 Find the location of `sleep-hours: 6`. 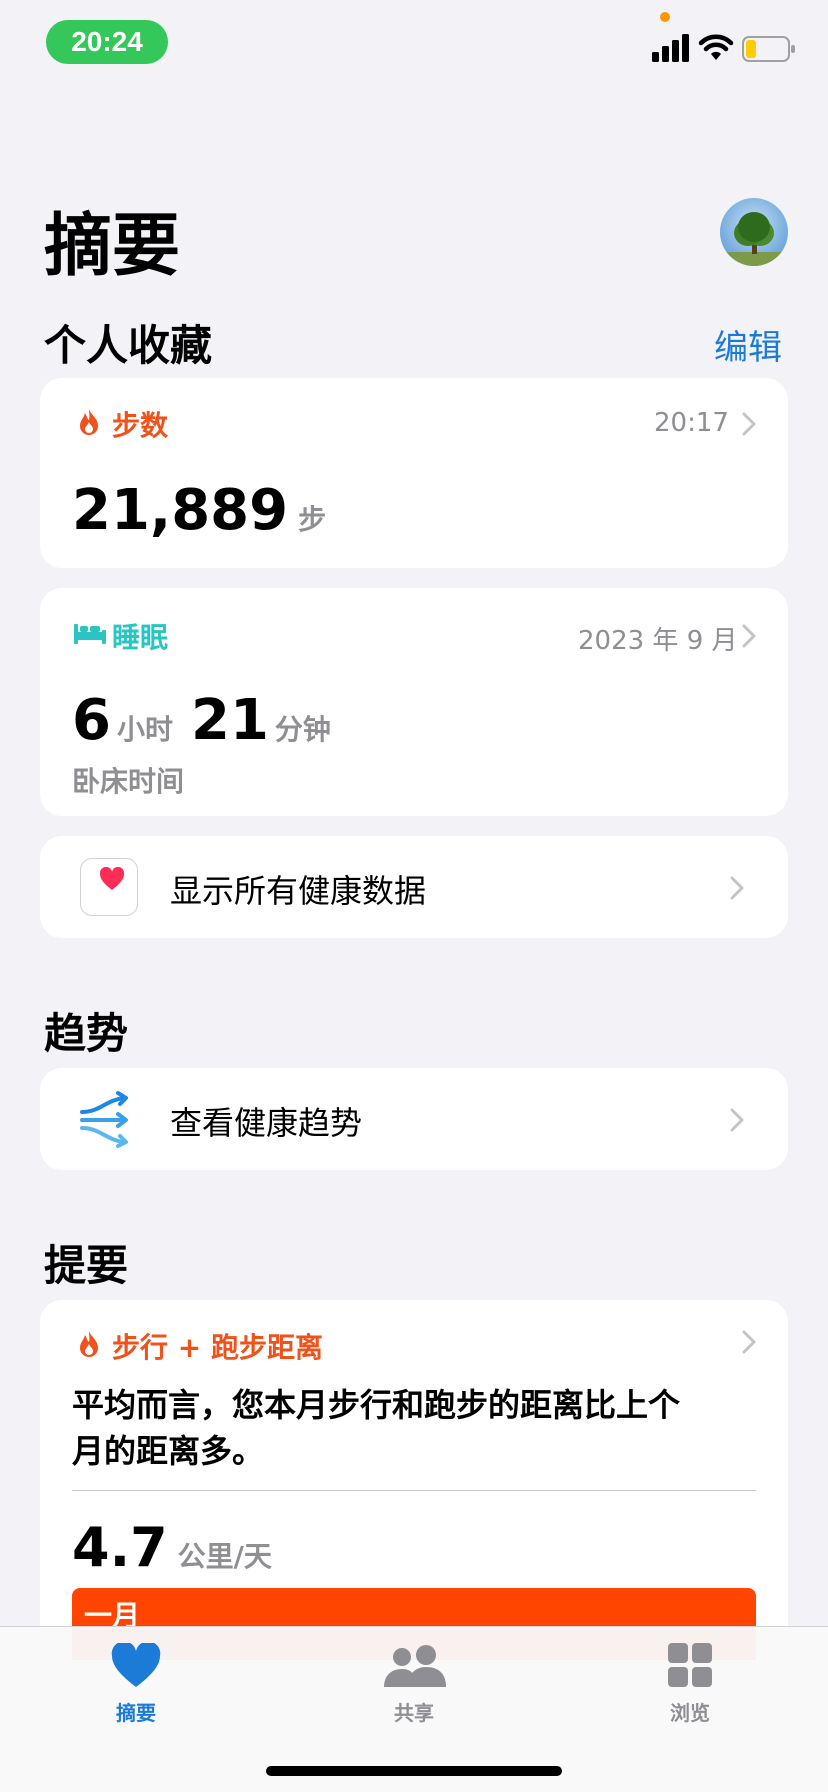

sleep-hours: 6 is located at coordinates (91, 720).